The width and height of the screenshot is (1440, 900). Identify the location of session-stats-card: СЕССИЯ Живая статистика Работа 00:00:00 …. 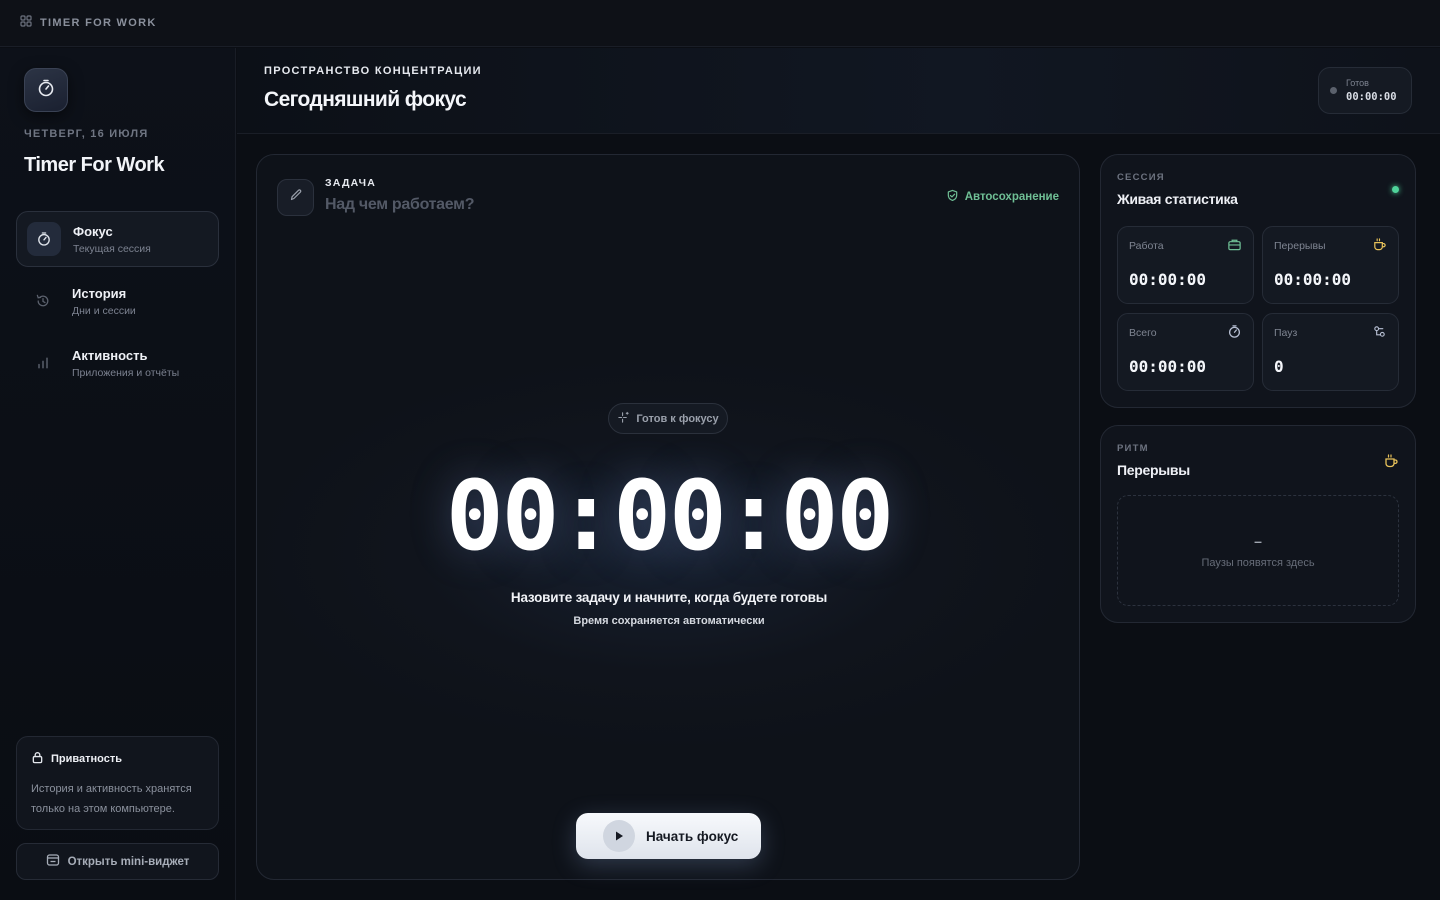
(1258, 281).